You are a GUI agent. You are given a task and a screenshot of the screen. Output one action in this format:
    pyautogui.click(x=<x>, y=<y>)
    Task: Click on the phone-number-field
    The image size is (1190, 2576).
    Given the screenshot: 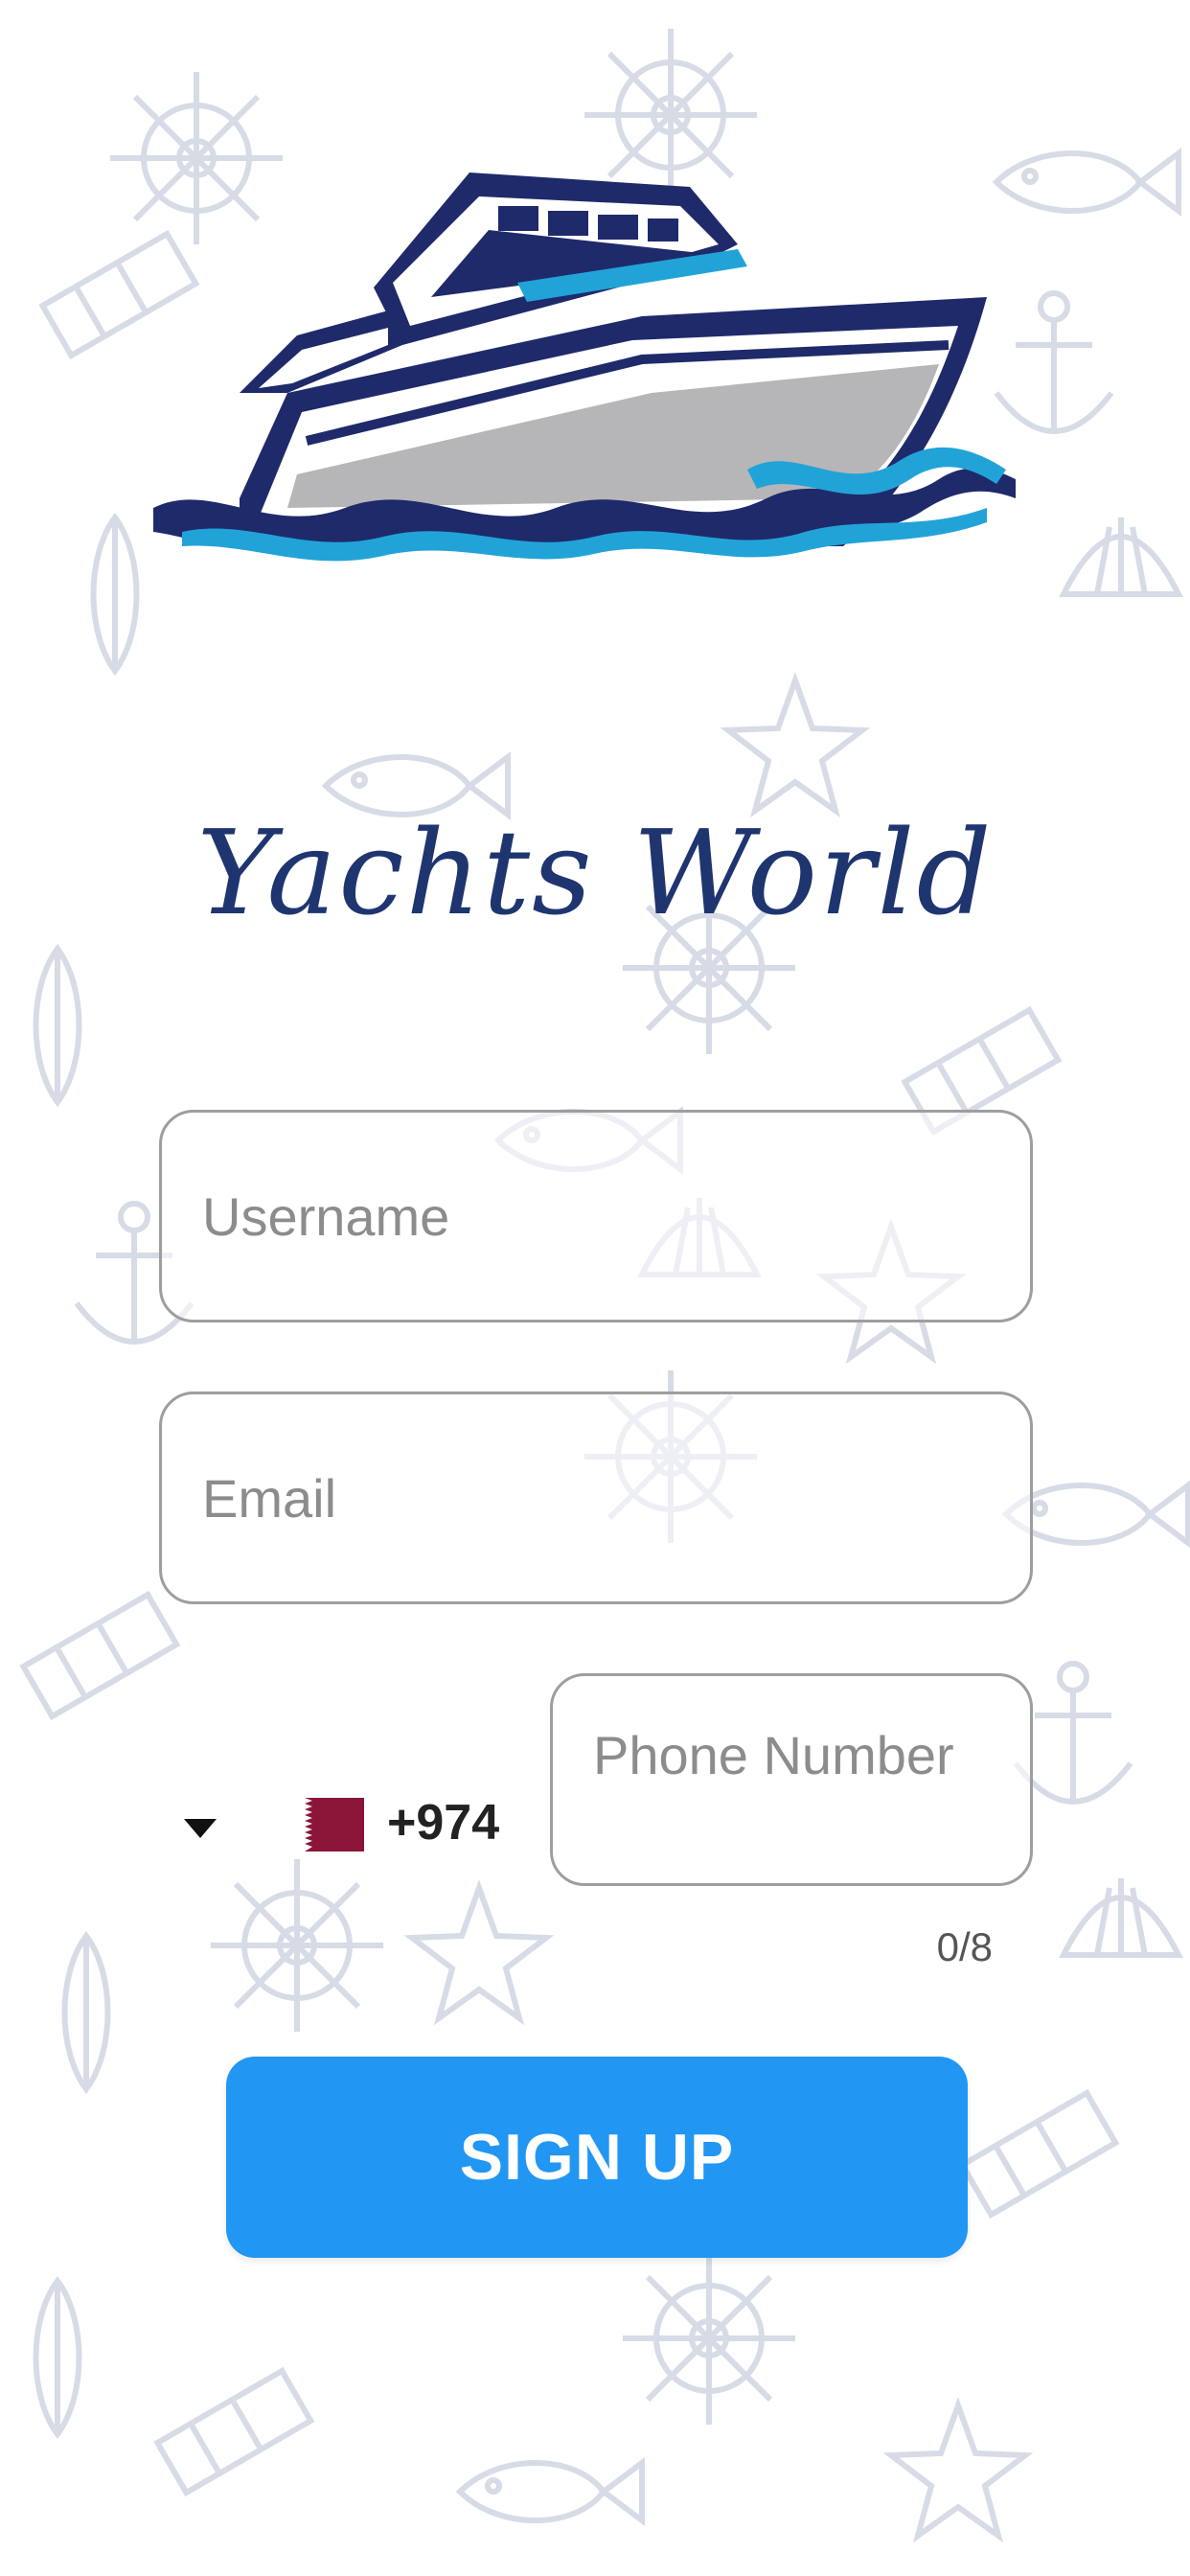 What is the action you would take?
    pyautogui.click(x=792, y=1779)
    